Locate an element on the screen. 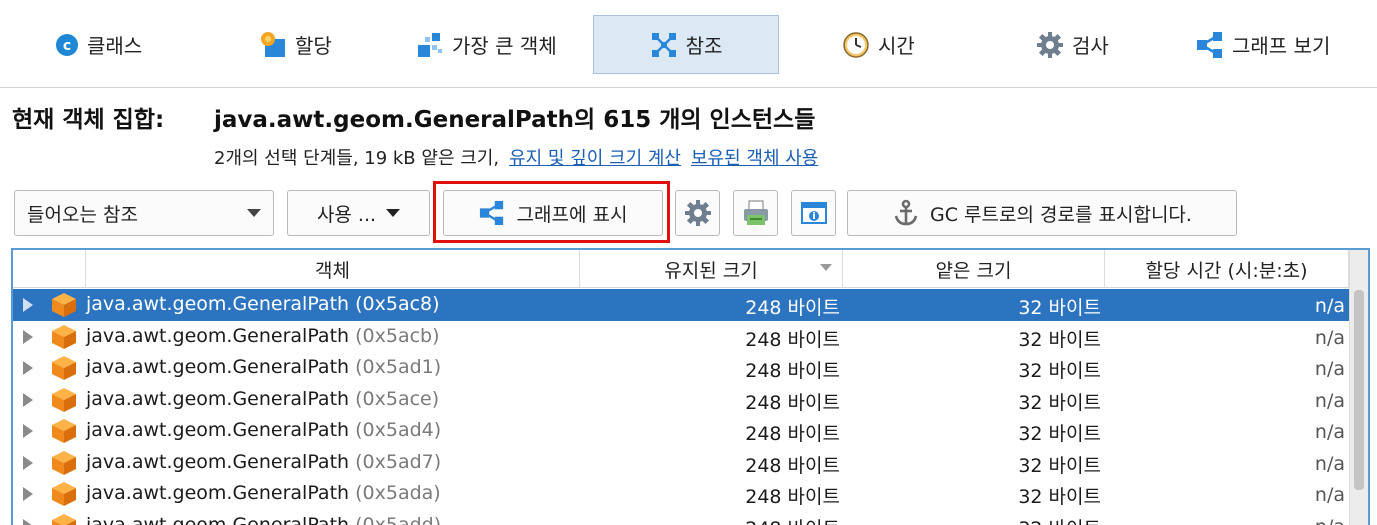 Image resolution: width=1377 pixels, height=525 pixels. object-address: (0x5acb) is located at coordinates (397, 335).